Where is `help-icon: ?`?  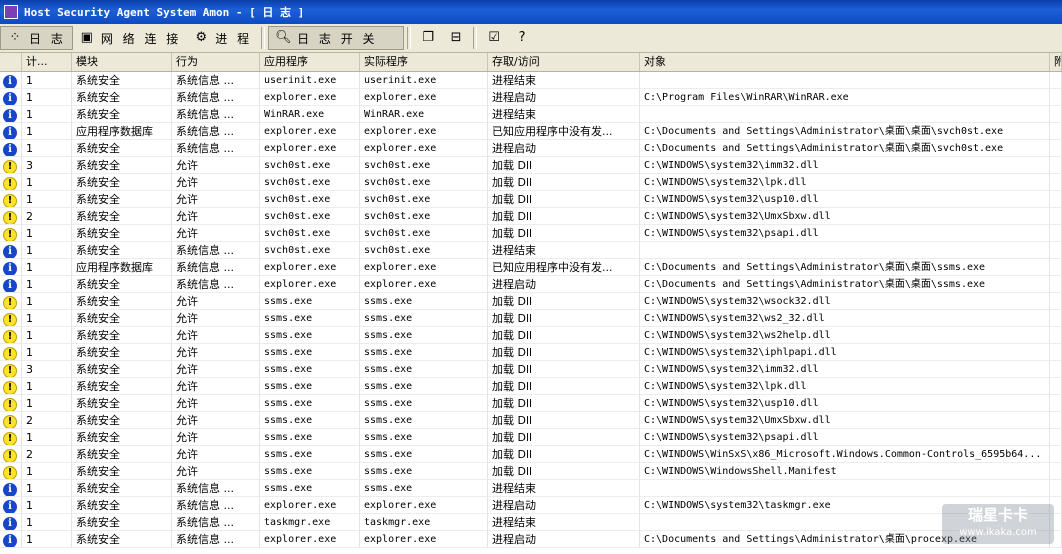 help-icon: ? is located at coordinates (522, 37).